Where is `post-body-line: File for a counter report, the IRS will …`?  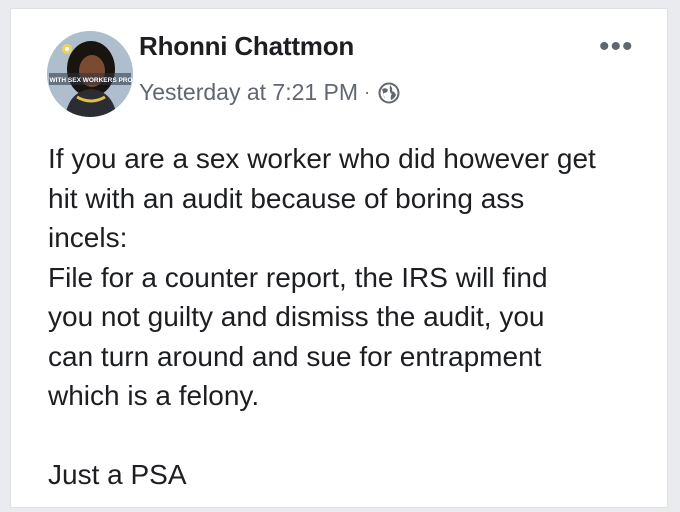
post-body-line: File for a counter report, the IRS will … is located at coordinates (298, 277).